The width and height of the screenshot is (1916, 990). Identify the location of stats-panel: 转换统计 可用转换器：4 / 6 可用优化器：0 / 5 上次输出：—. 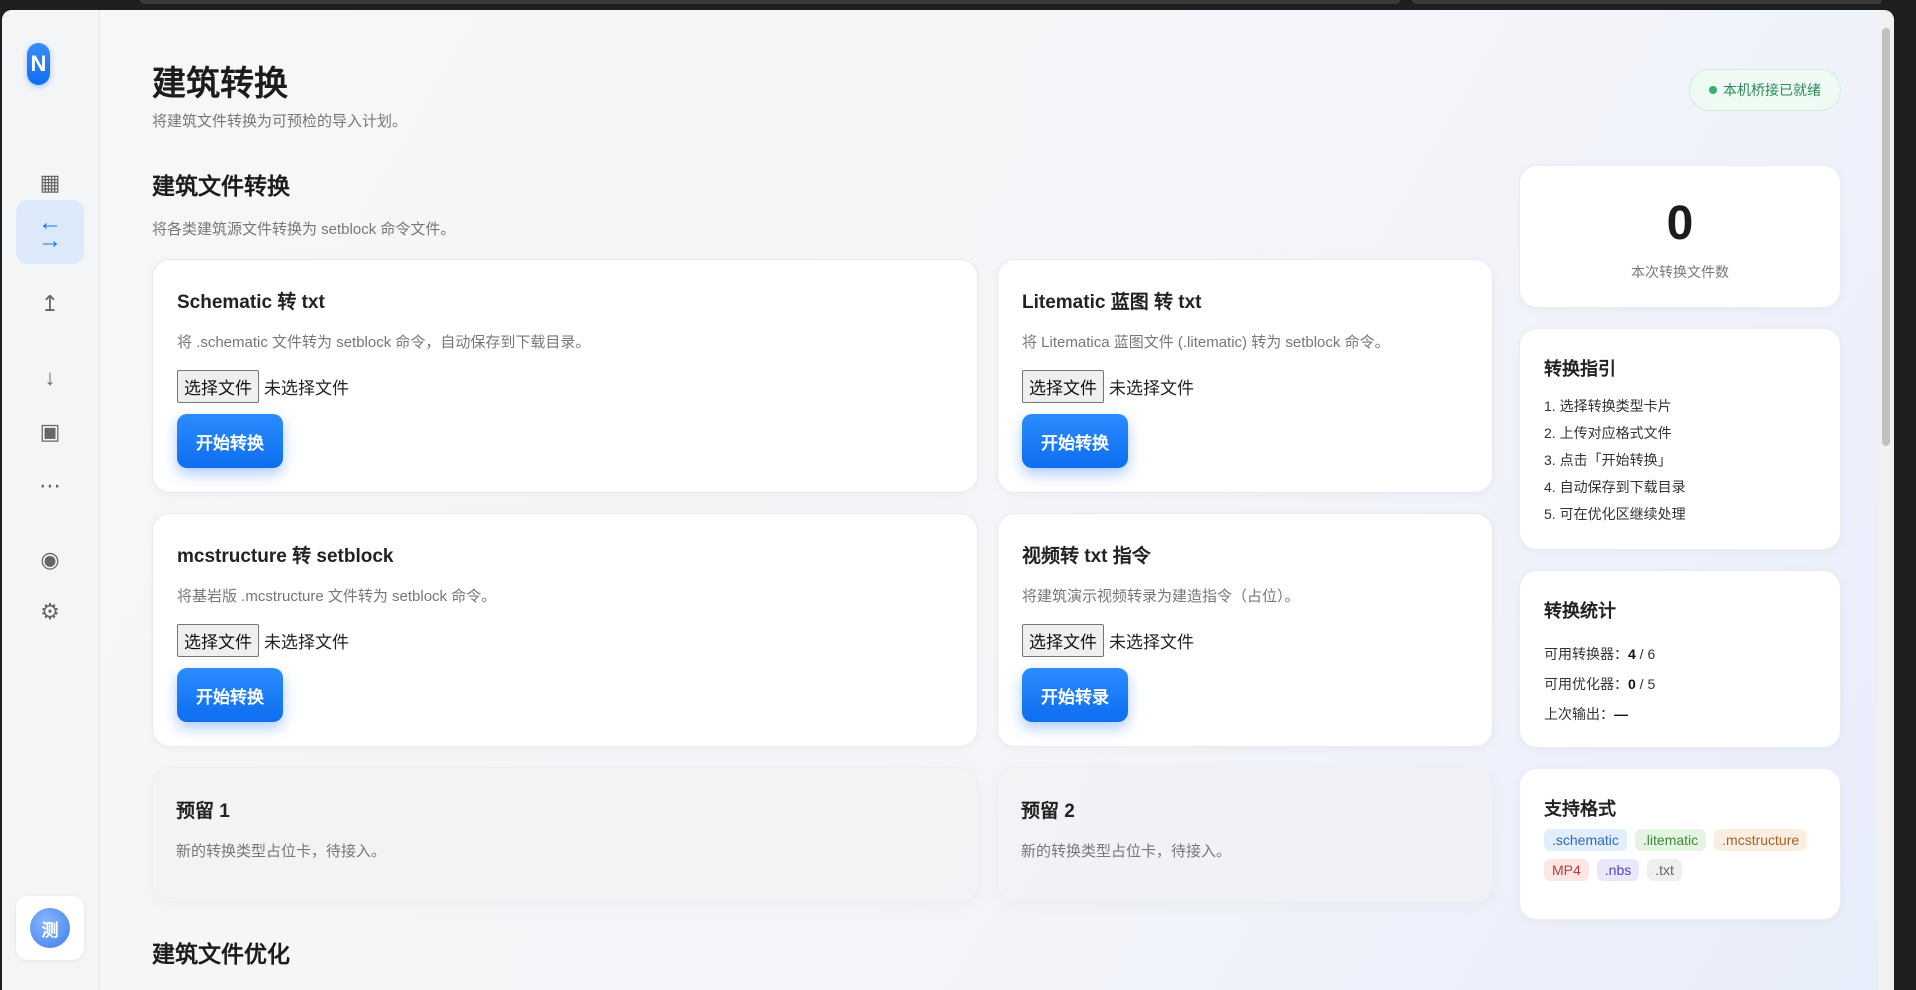
(1680, 659).